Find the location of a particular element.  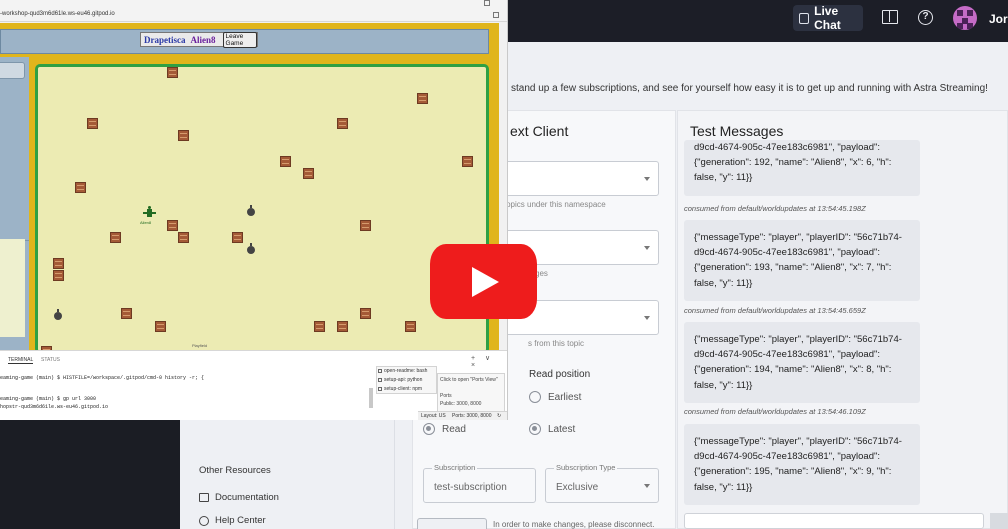

game-header-box: Drapetisca Alien8 Leave Game is located at coordinates (199, 39).